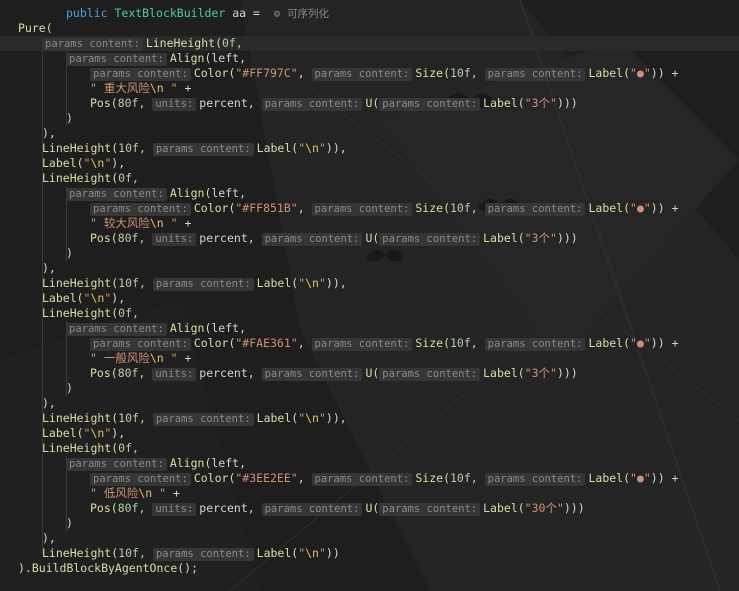 This screenshot has height=591, width=739. Describe the element at coordinates (266, 208) in the screenshot. I see `color-value: "#FF851B"` at that location.